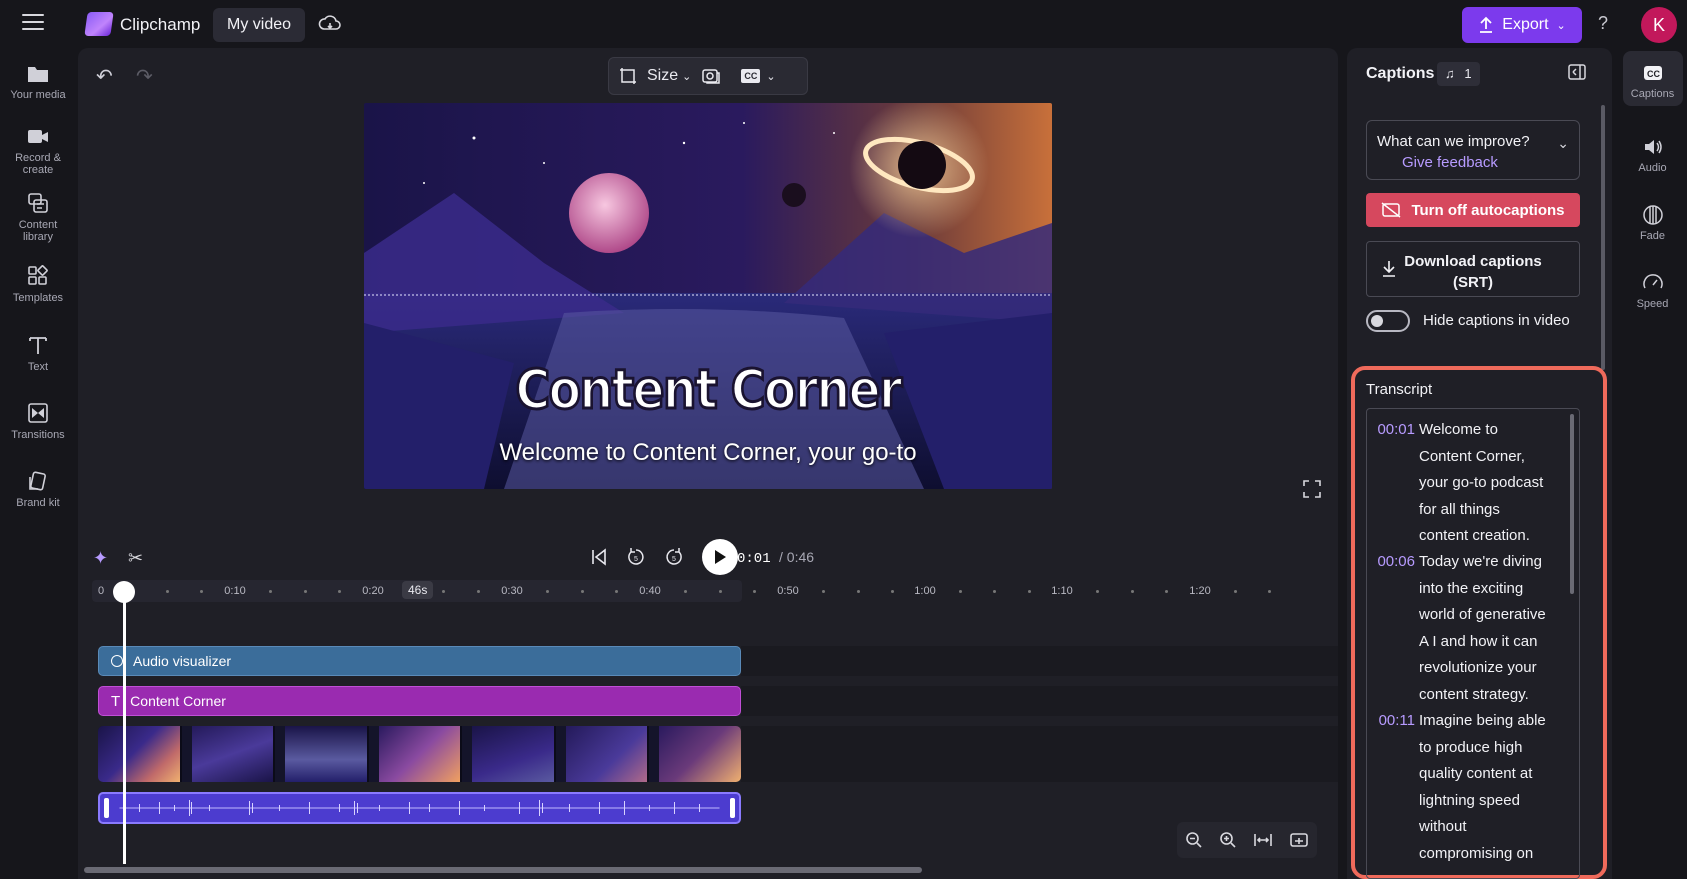 Image resolution: width=1687 pixels, height=879 pixels. Describe the element at coordinates (1200, 591) in the screenshot. I see `ruler-tick: 1:20` at that location.